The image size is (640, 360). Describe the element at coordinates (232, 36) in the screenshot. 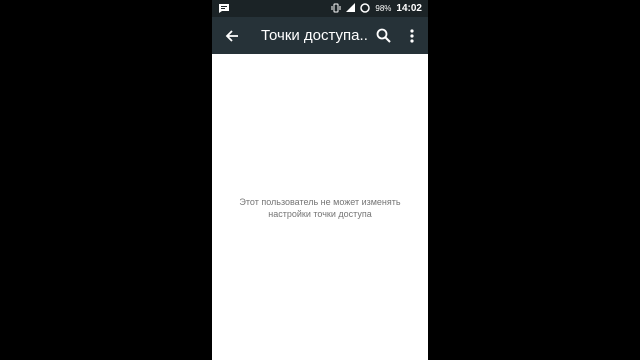

I see `arrow-back-icon` at that location.